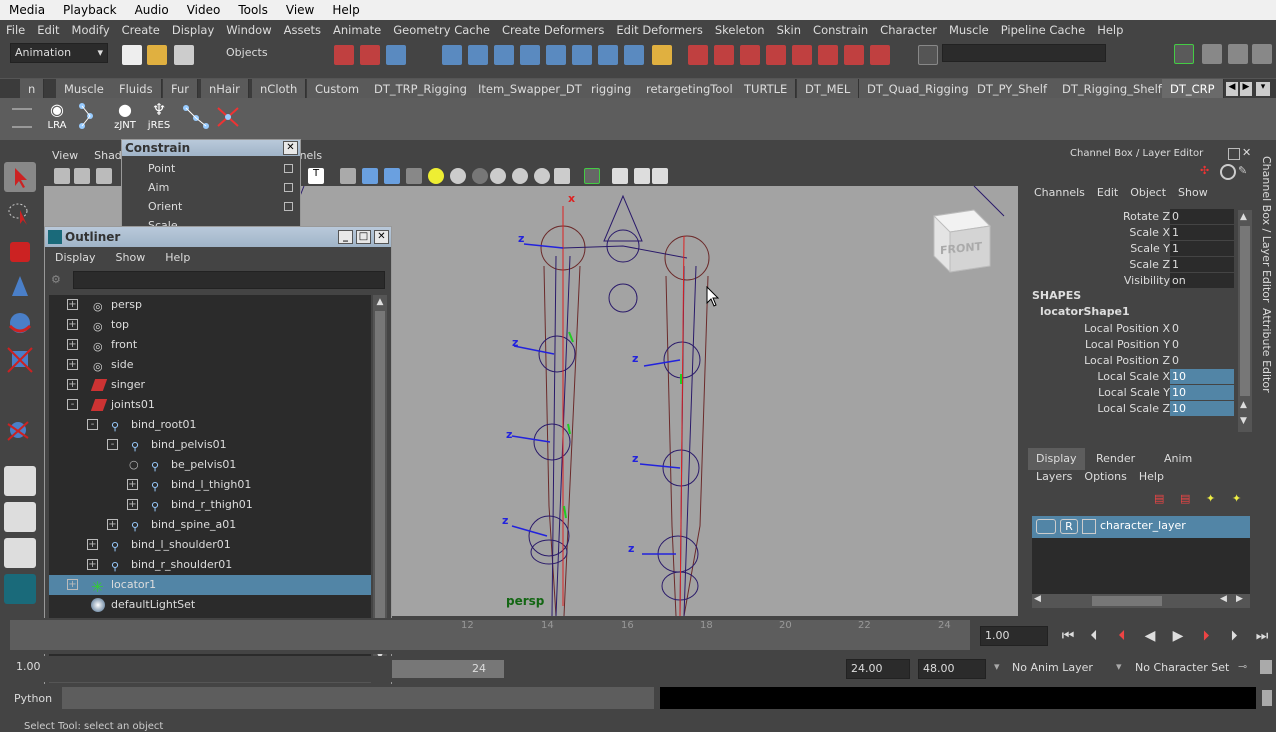 Image resolution: width=1276 pixels, height=732 pixels. I want to click on menu-character: Character, so click(908, 30).